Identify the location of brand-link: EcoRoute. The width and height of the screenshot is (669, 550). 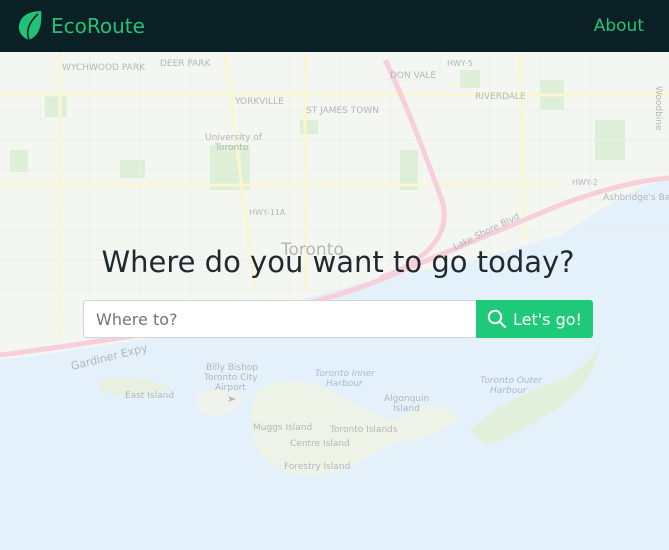
(80, 26).